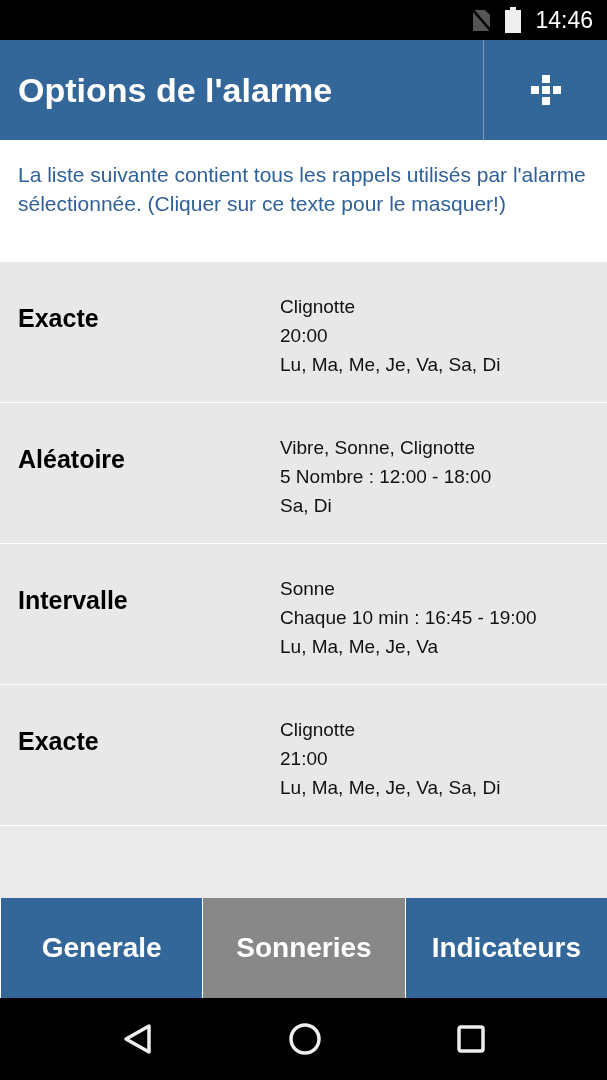 The height and width of the screenshot is (1080, 607). Describe the element at coordinates (306, 506) in the screenshot. I see `reminder-detail: Sa, Di` at that location.